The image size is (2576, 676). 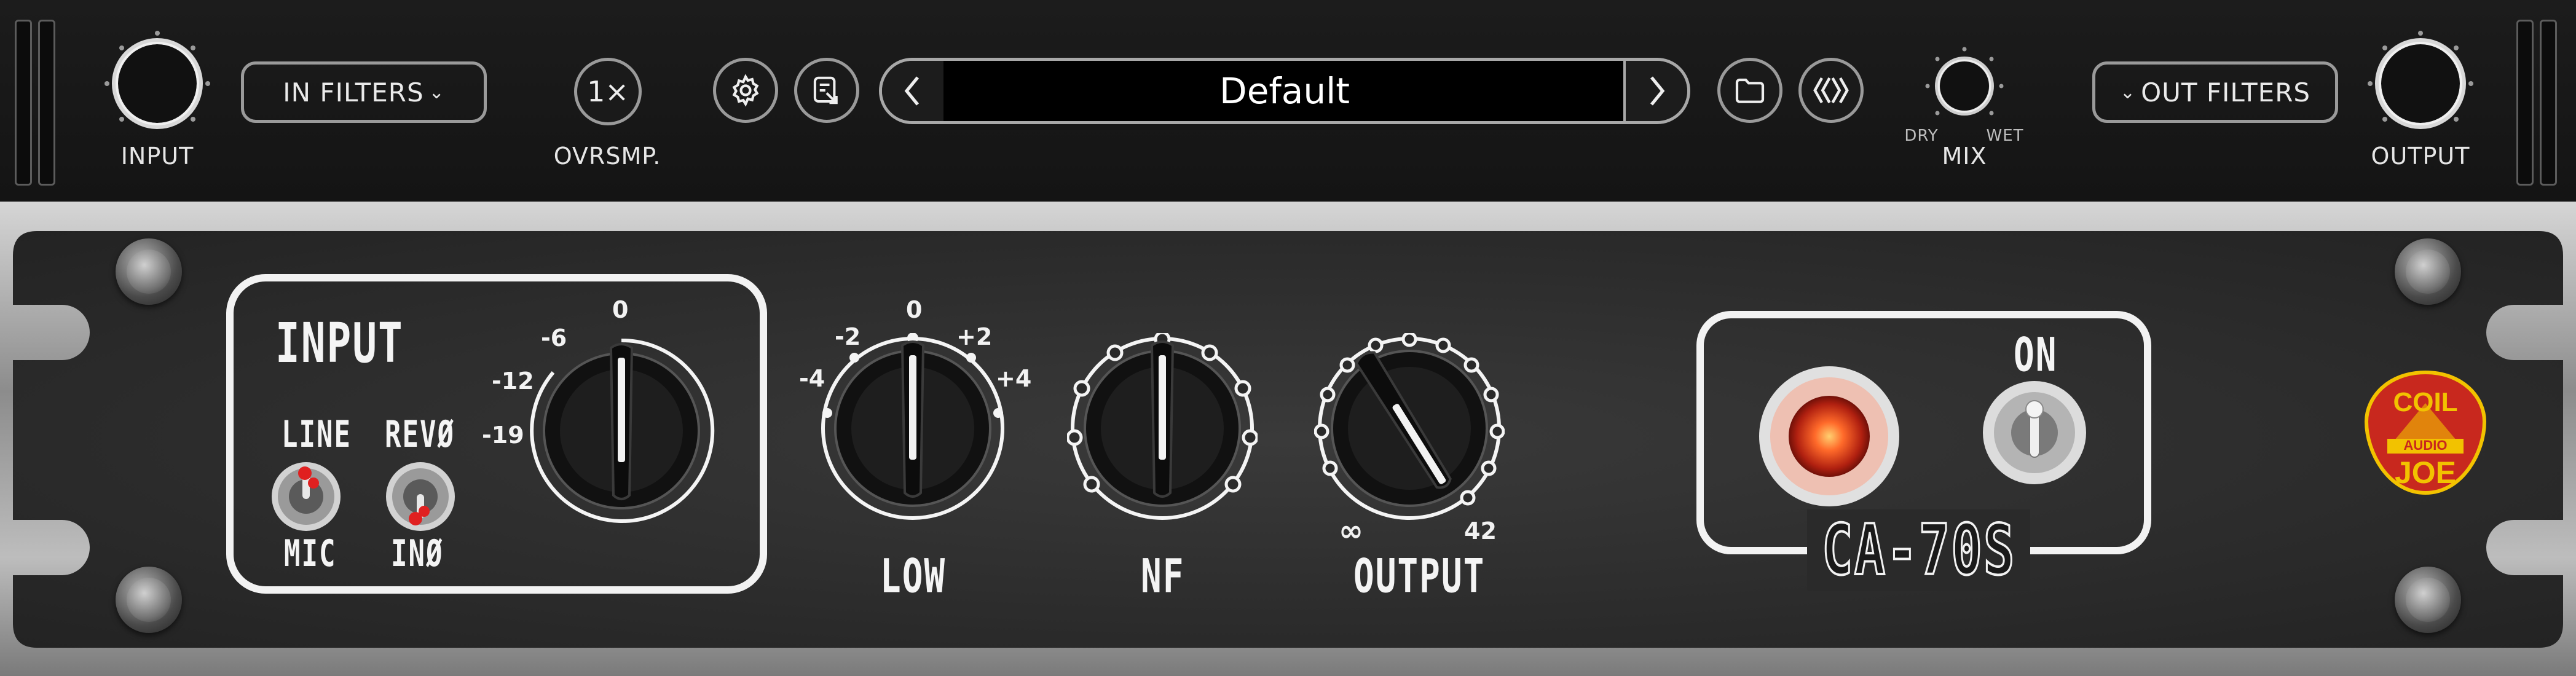 What do you see at coordinates (149, 271) in the screenshot?
I see `rack-screw-top-left` at bounding box center [149, 271].